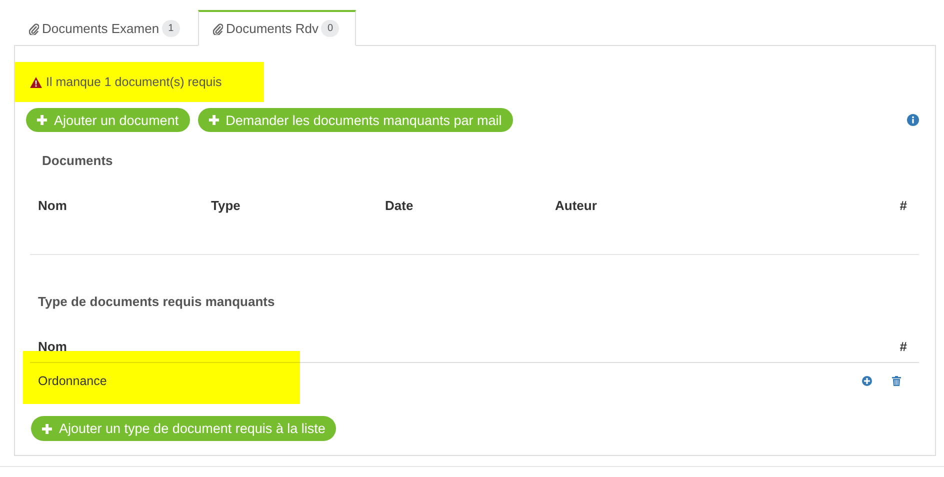 This screenshot has width=944, height=477. I want to click on add-icon, so click(867, 381).